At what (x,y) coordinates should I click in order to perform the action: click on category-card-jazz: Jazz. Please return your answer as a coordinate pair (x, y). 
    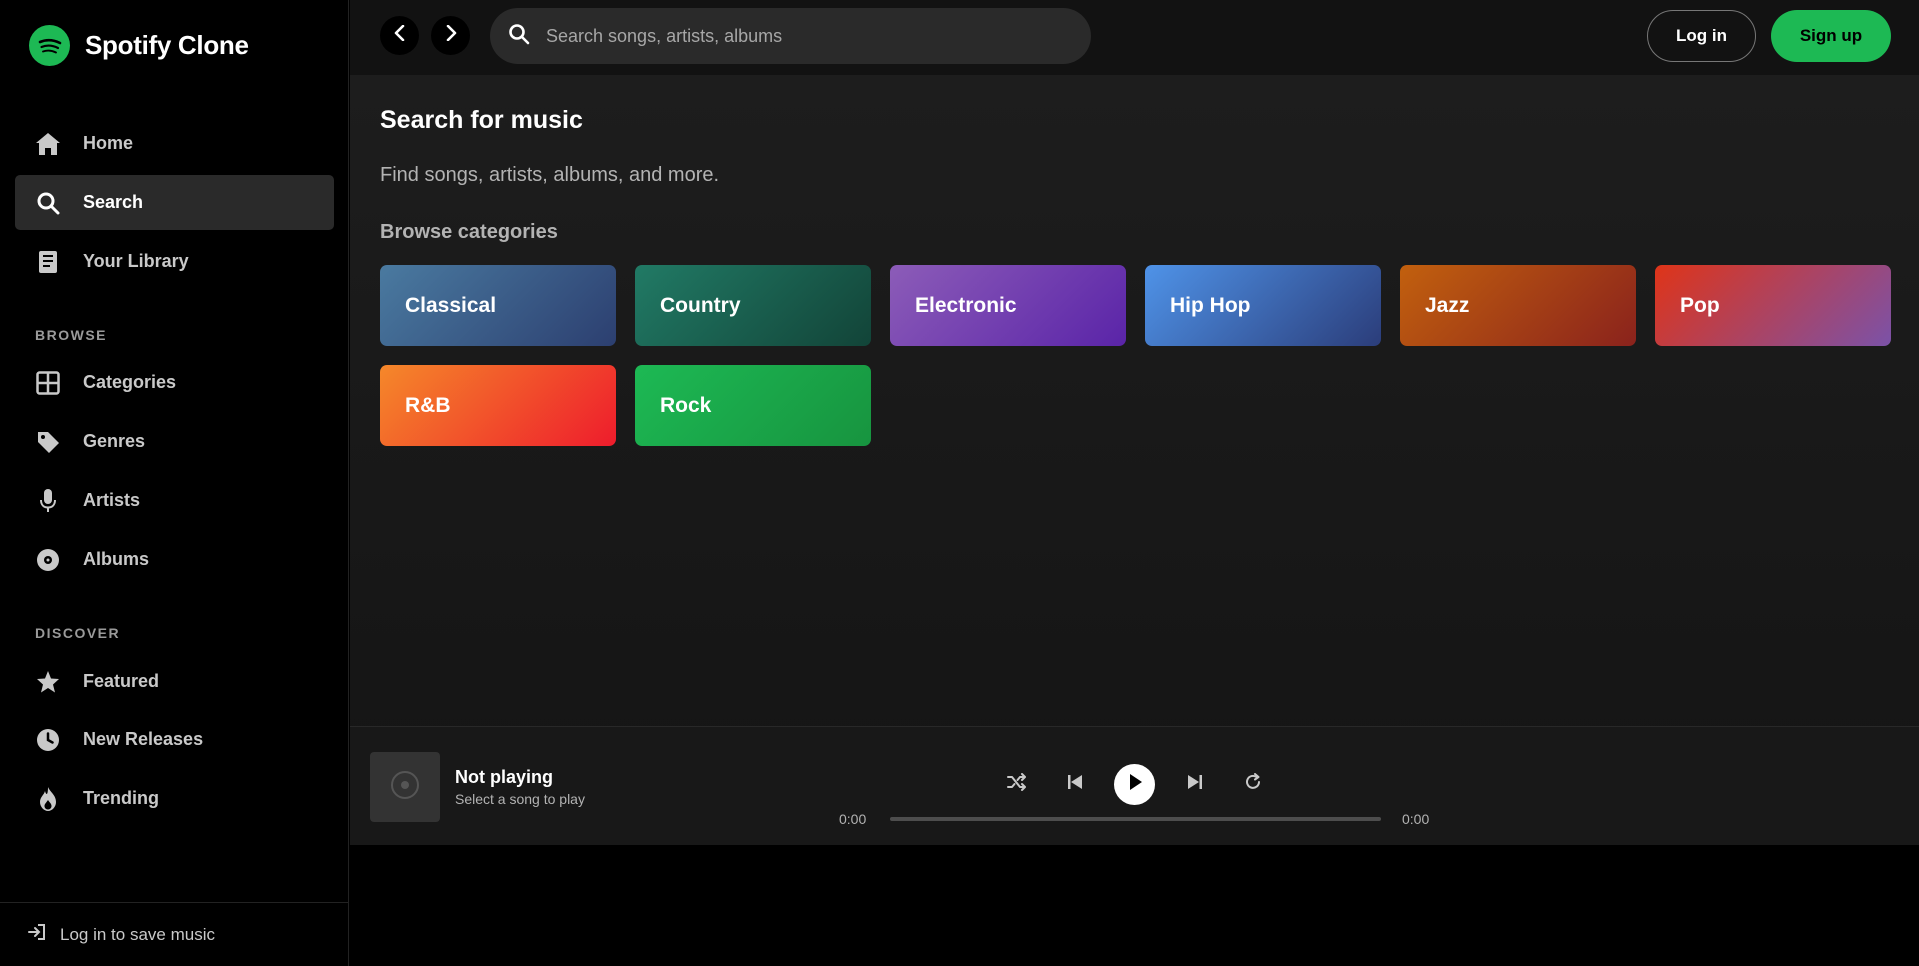
    Looking at the image, I should click on (1518, 305).